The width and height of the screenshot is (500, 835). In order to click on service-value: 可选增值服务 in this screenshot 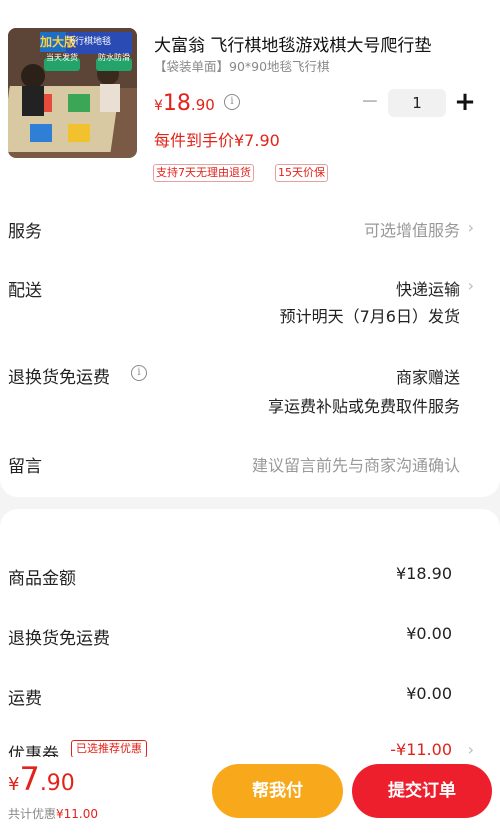, I will do `click(411, 230)`.